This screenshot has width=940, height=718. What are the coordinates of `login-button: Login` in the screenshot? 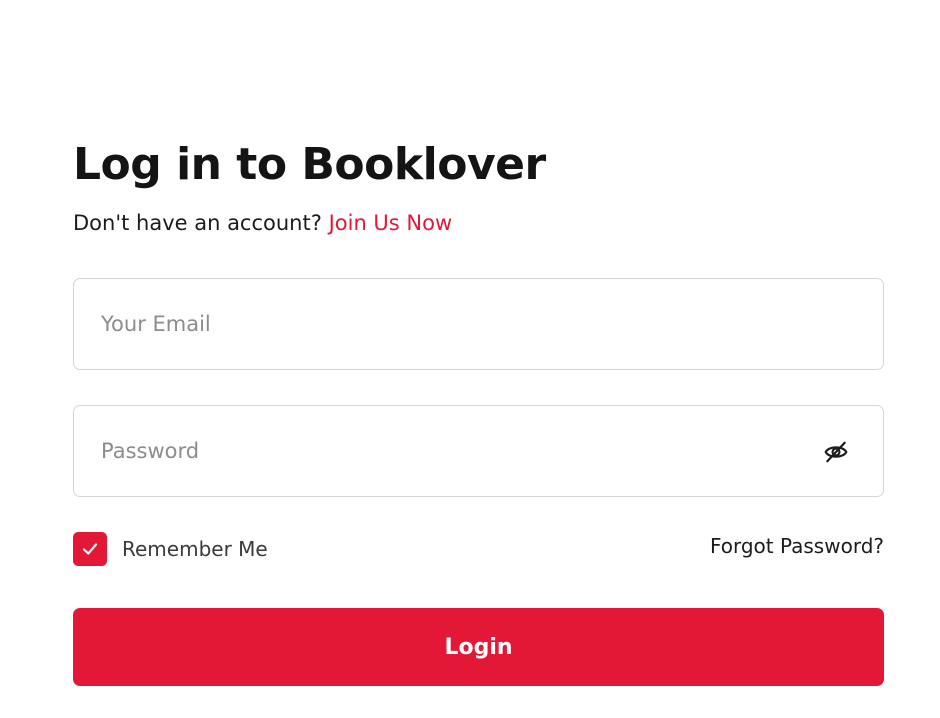 It's located at (478, 647).